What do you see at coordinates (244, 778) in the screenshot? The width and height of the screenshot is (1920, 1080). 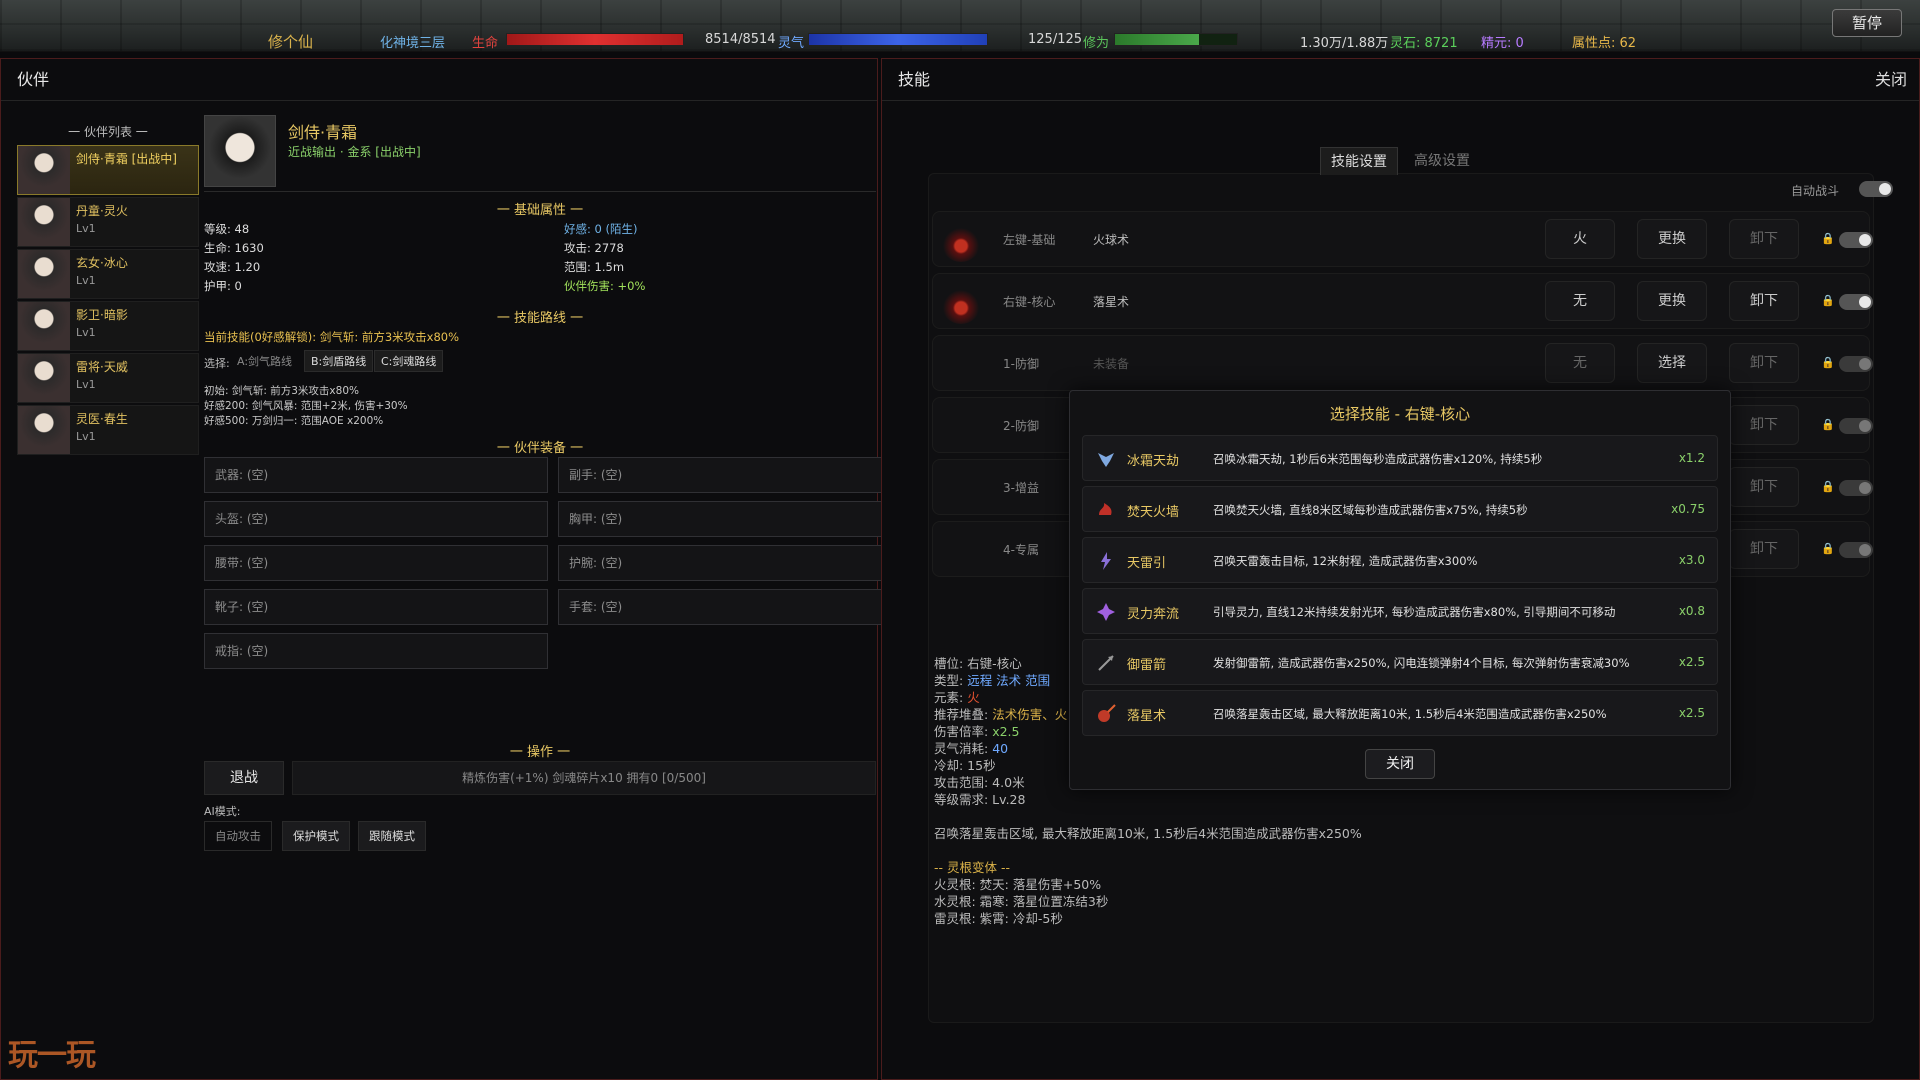 I see `retire-button: 退战` at bounding box center [244, 778].